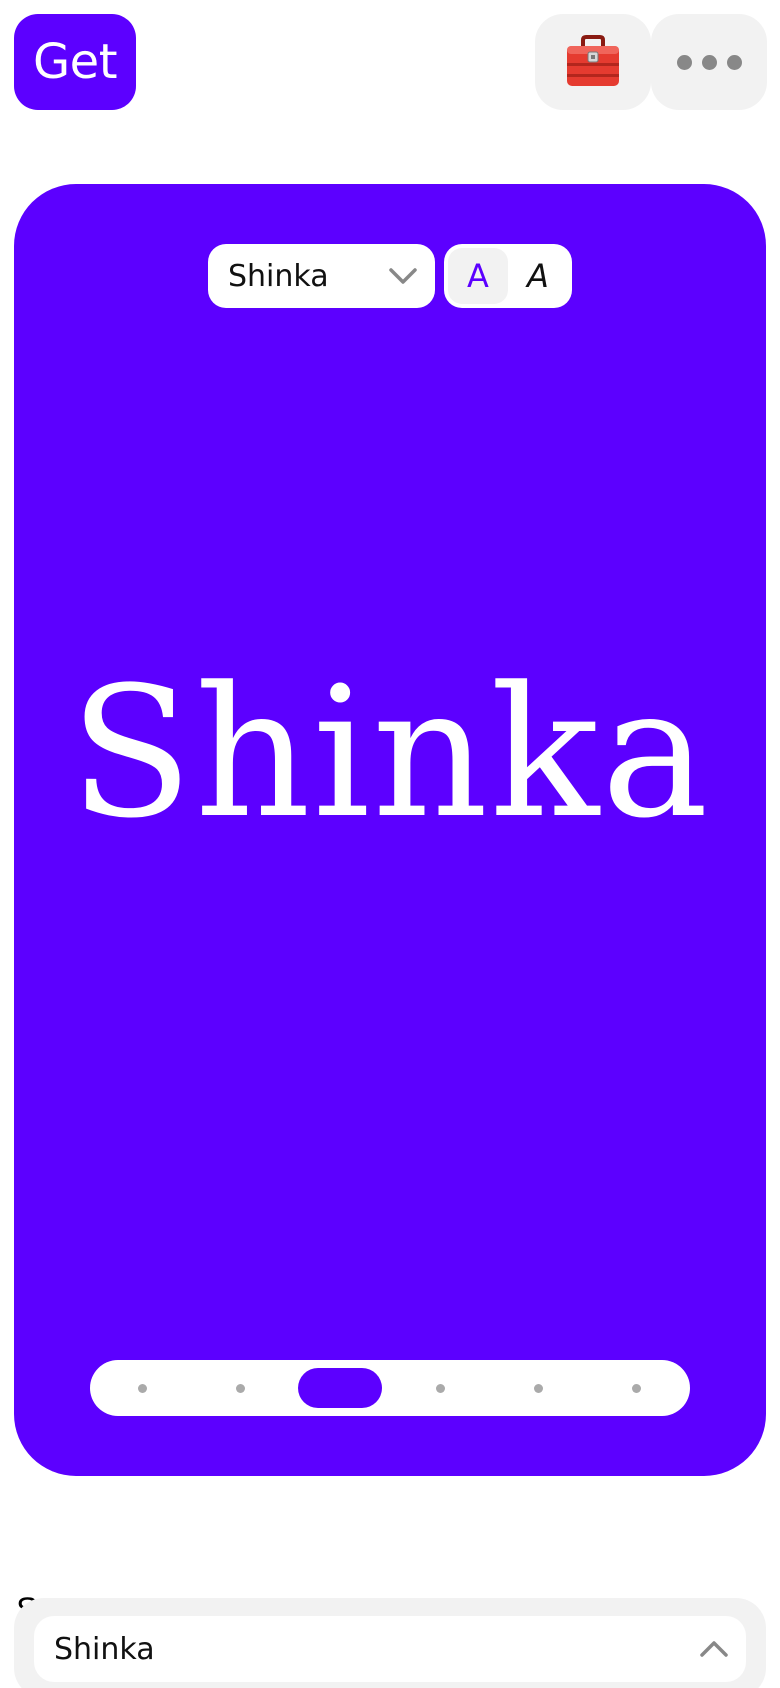  I want to click on page-dot-active, so click(340, 1388).